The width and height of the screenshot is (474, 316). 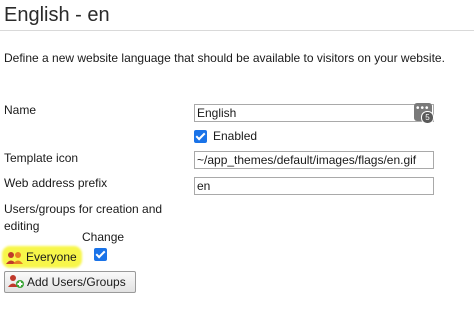 I want to click on add-users-icon, so click(x=16, y=281).